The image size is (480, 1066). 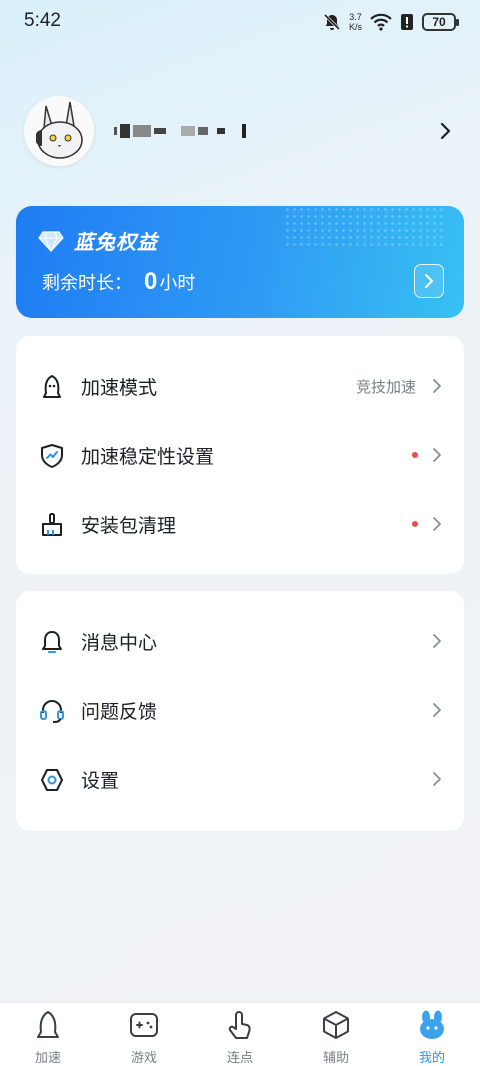 I want to click on nav-label: 连点, so click(x=239, y=1058).